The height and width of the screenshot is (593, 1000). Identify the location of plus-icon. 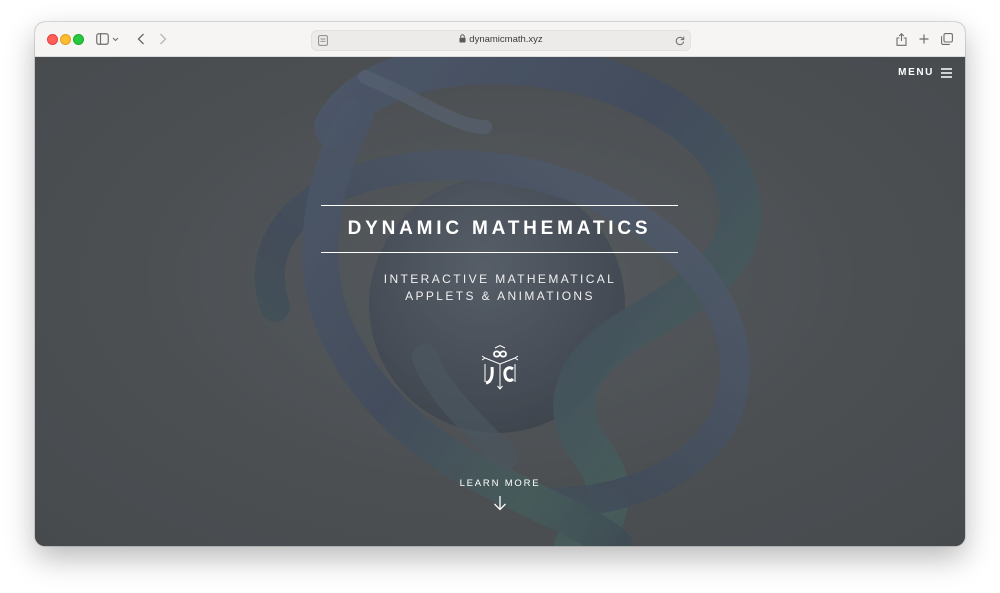
(924, 39).